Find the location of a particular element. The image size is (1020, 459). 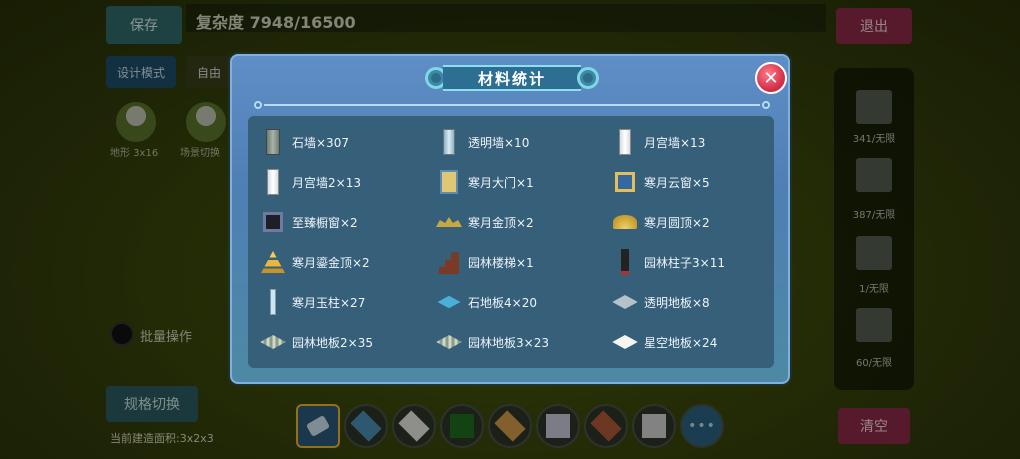

garden-stairs-icon is located at coordinates (449, 263).